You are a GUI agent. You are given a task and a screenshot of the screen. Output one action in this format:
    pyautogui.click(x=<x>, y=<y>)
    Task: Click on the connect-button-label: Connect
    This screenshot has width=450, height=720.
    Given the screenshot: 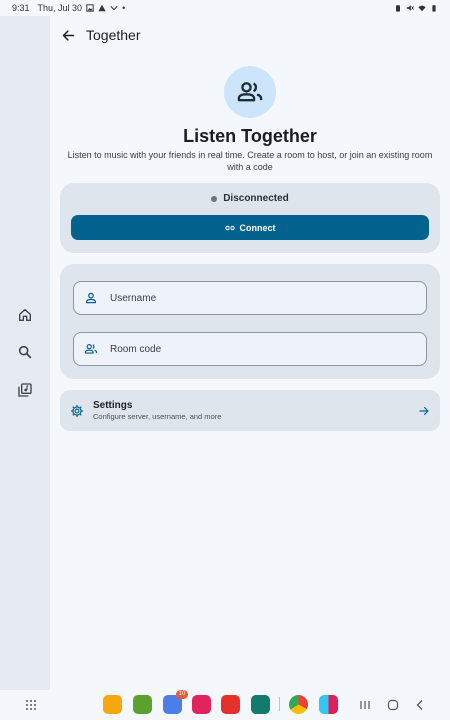 What is the action you would take?
    pyautogui.click(x=257, y=227)
    